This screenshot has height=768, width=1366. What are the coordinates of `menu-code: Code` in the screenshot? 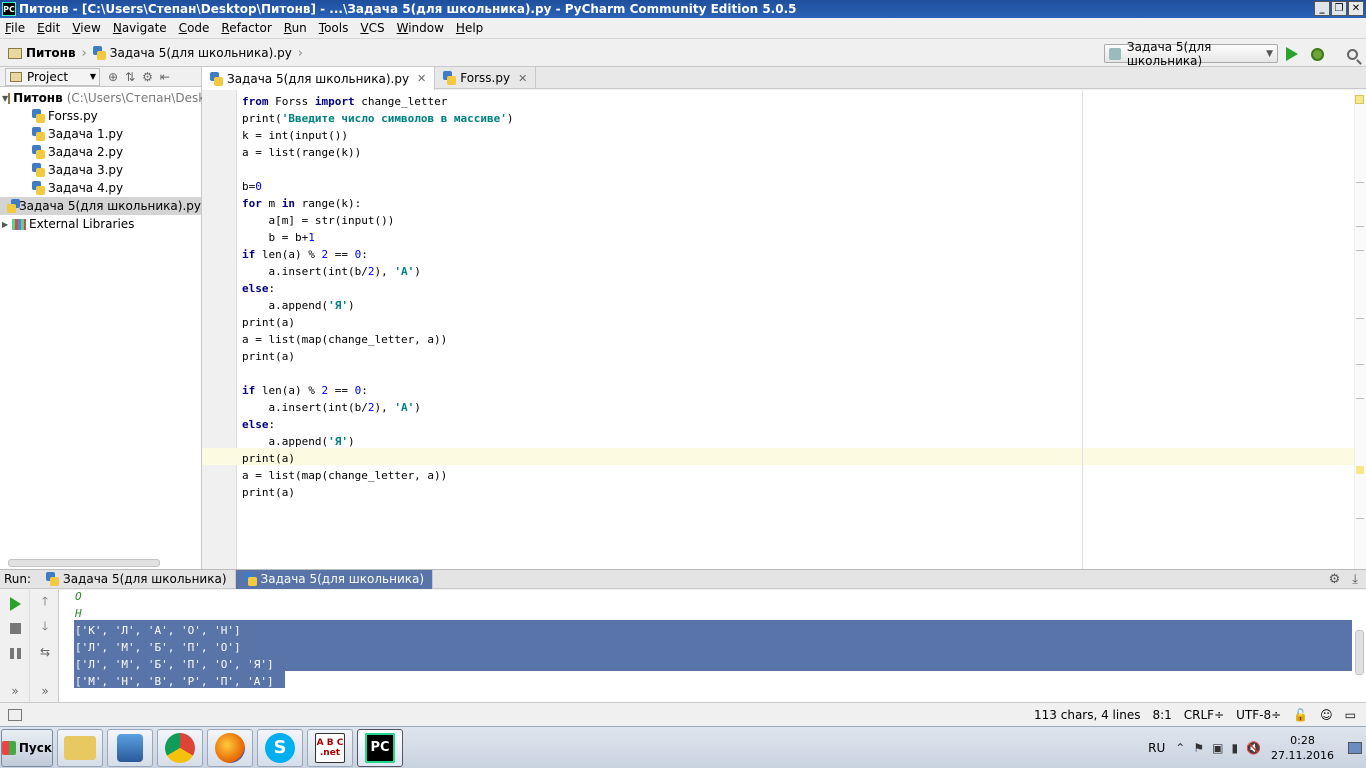 It's located at (195, 28).